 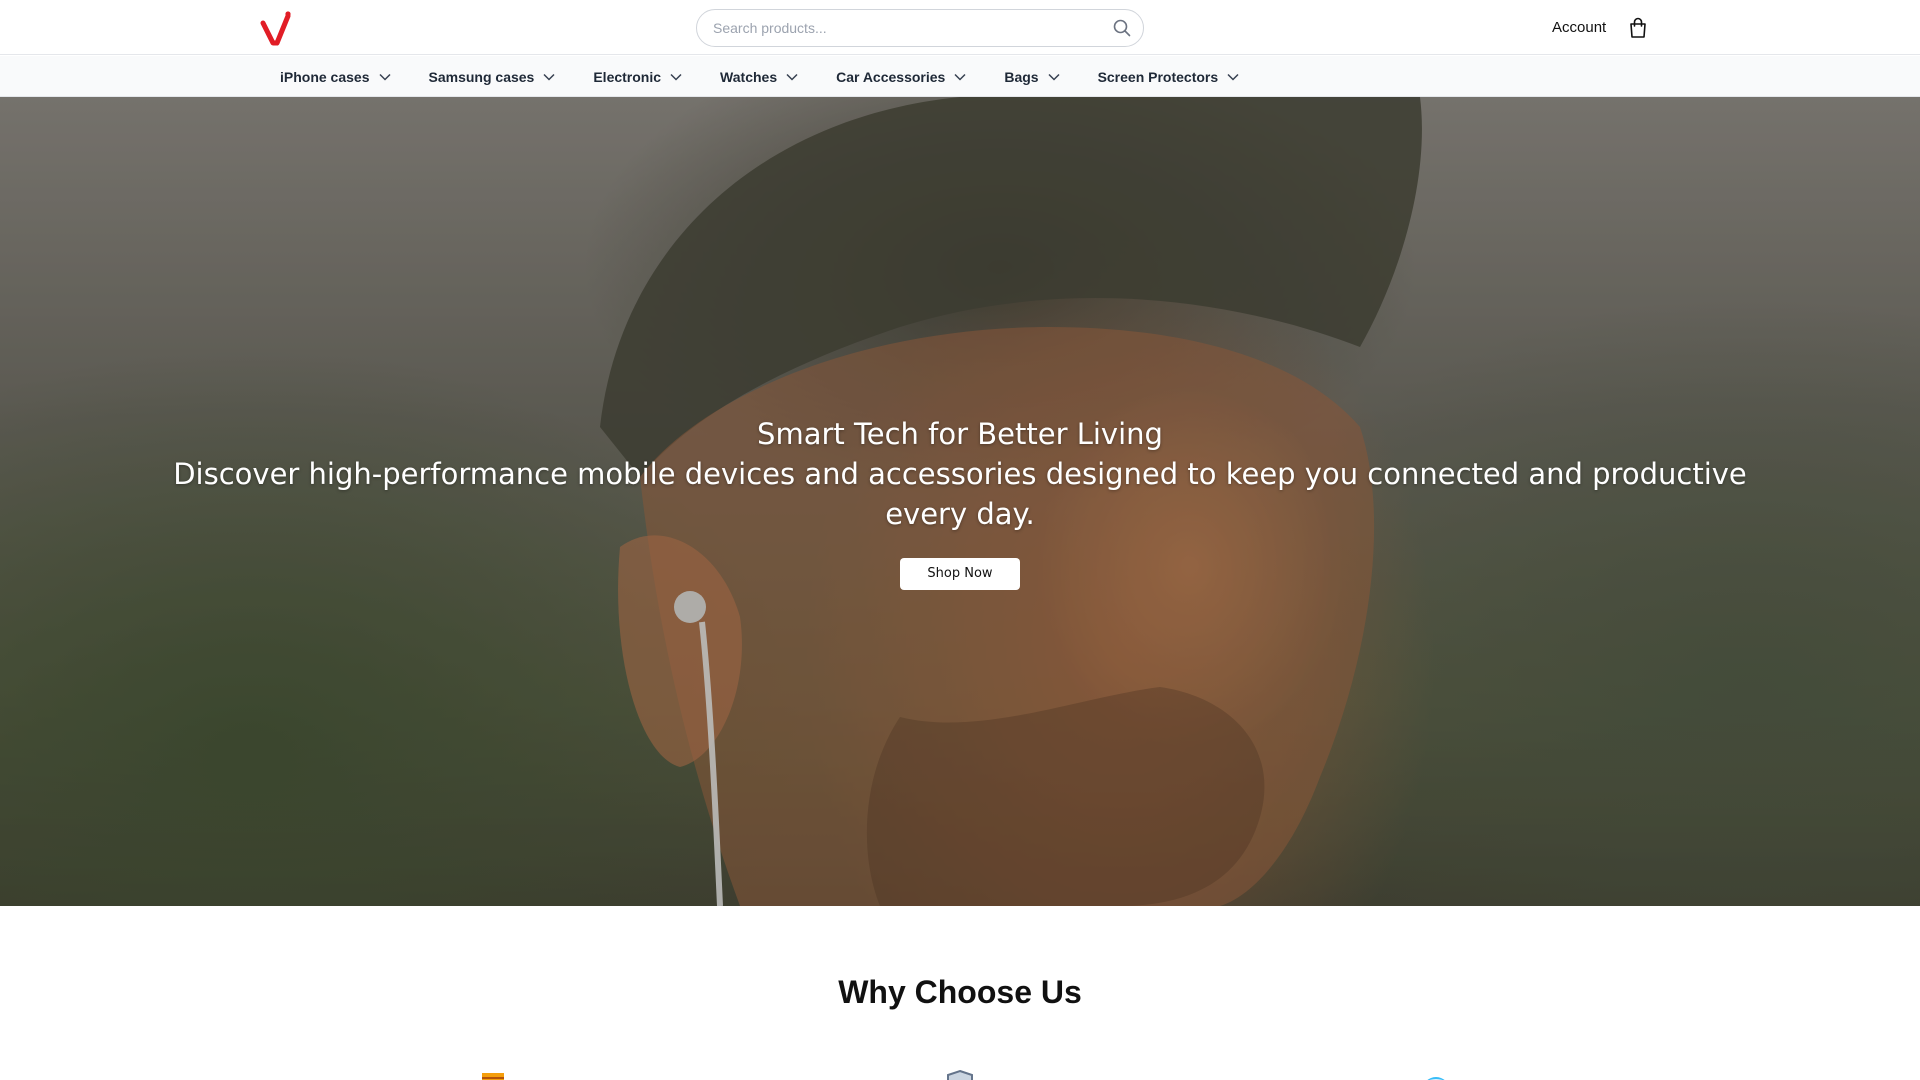 I want to click on nav-item-label: Bags, so click(x=1021, y=76).